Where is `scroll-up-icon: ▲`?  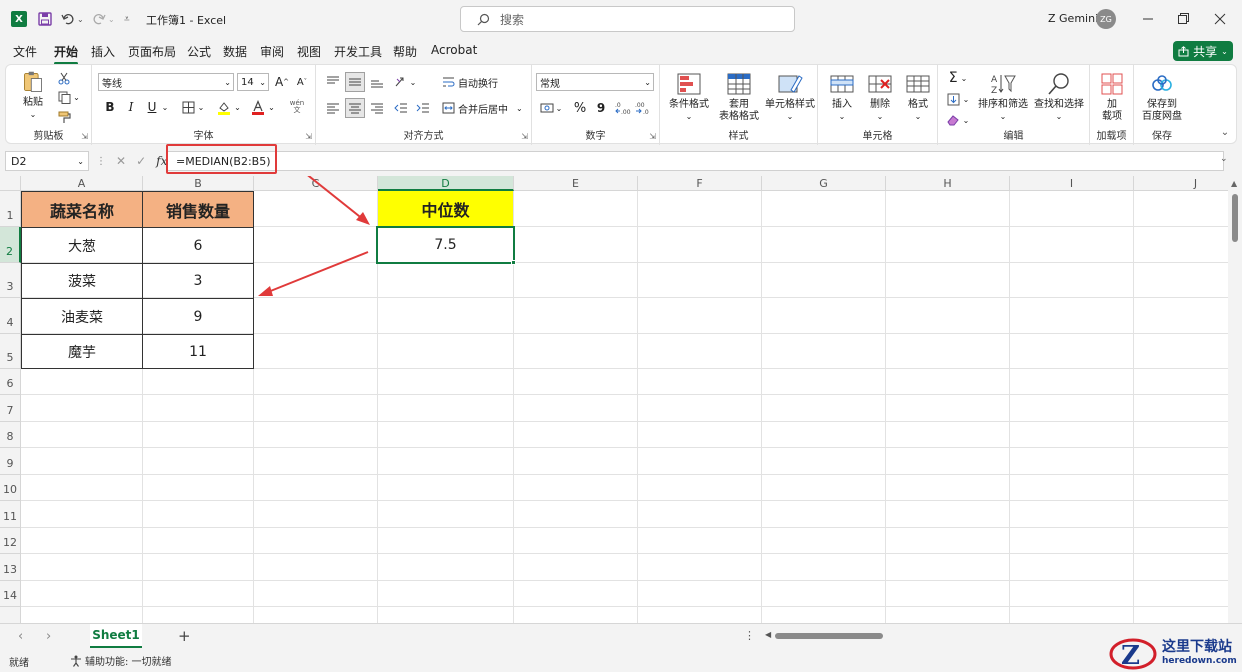 scroll-up-icon: ▲ is located at coordinates (1234, 183).